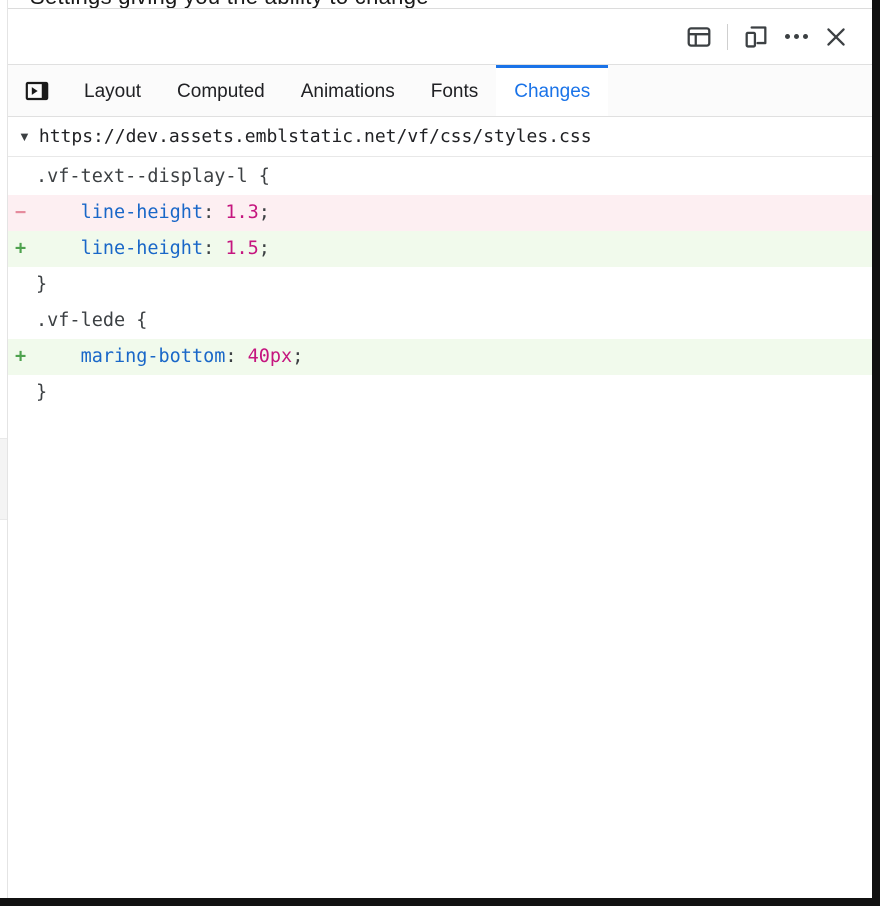 The image size is (880, 906). I want to click on tab-label: Changes, so click(552, 91).